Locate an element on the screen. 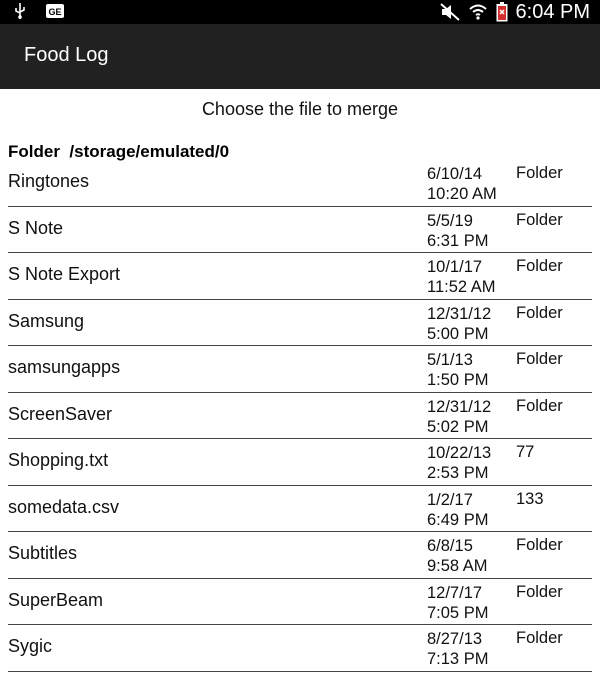 The image size is (600, 680). status-bar: GE 6:04 PM is located at coordinates (300, 12).